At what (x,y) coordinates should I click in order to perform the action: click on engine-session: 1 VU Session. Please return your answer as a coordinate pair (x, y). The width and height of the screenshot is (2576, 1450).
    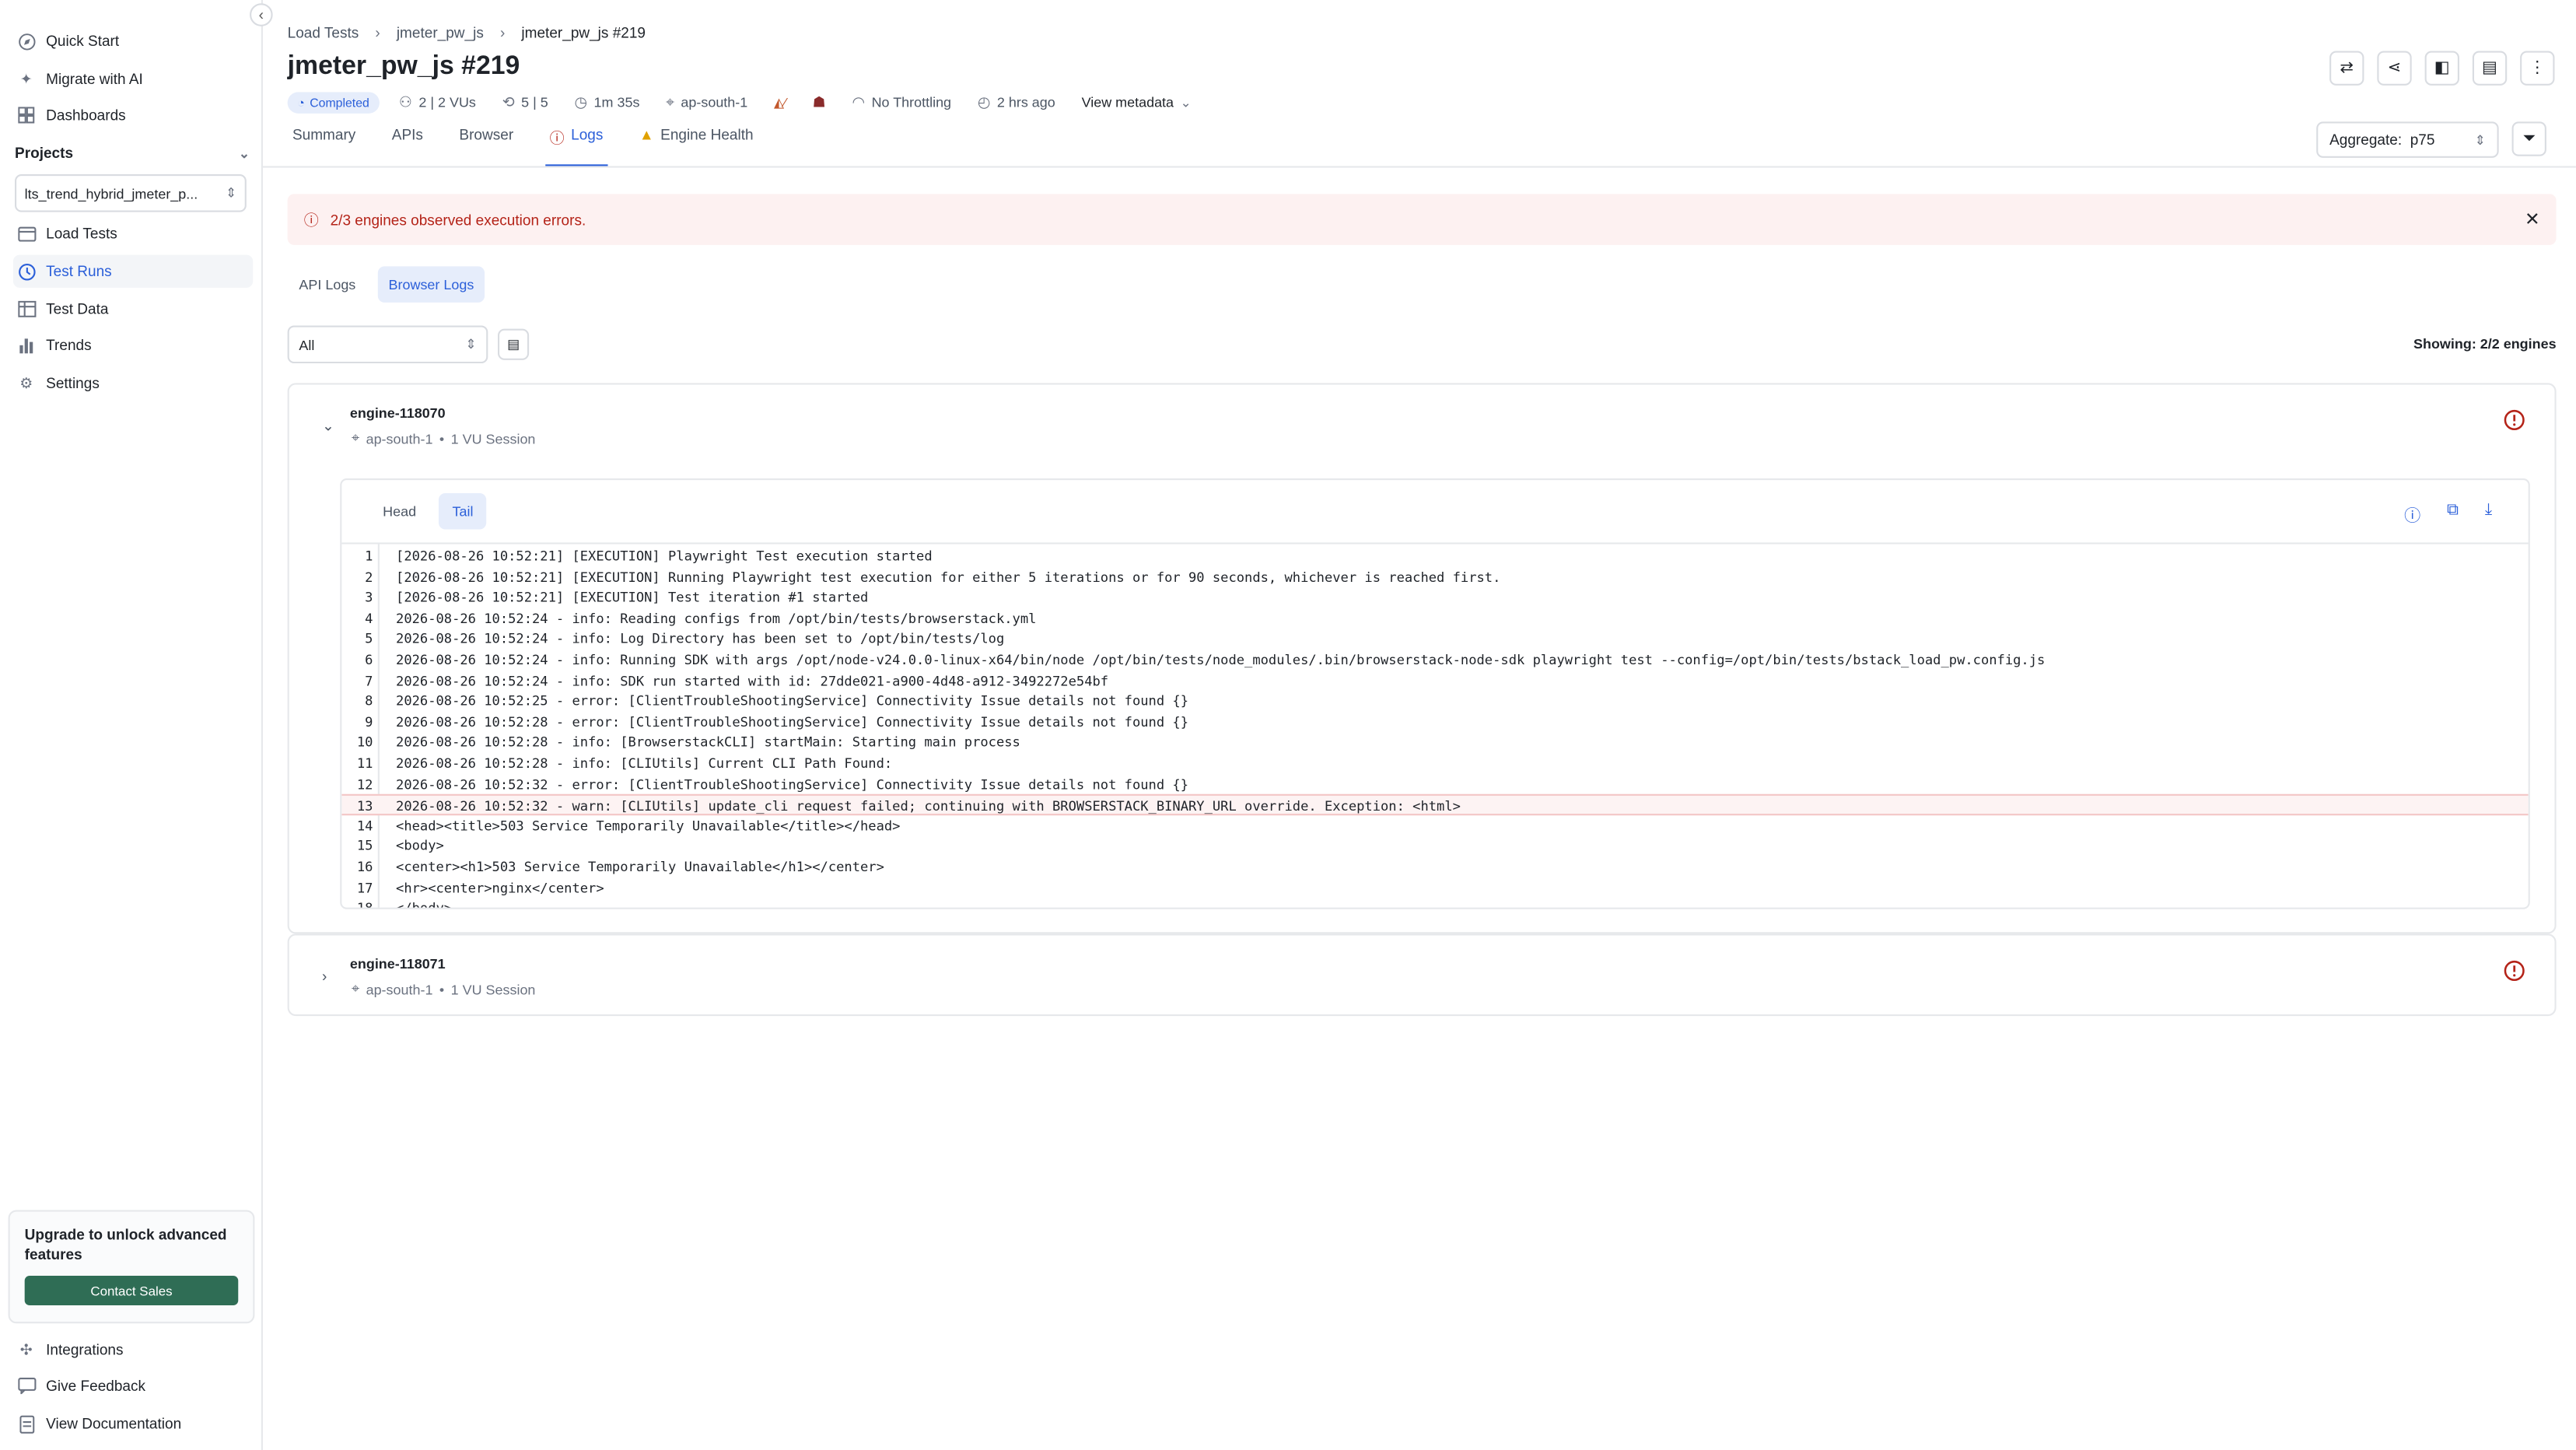
    Looking at the image, I should click on (493, 438).